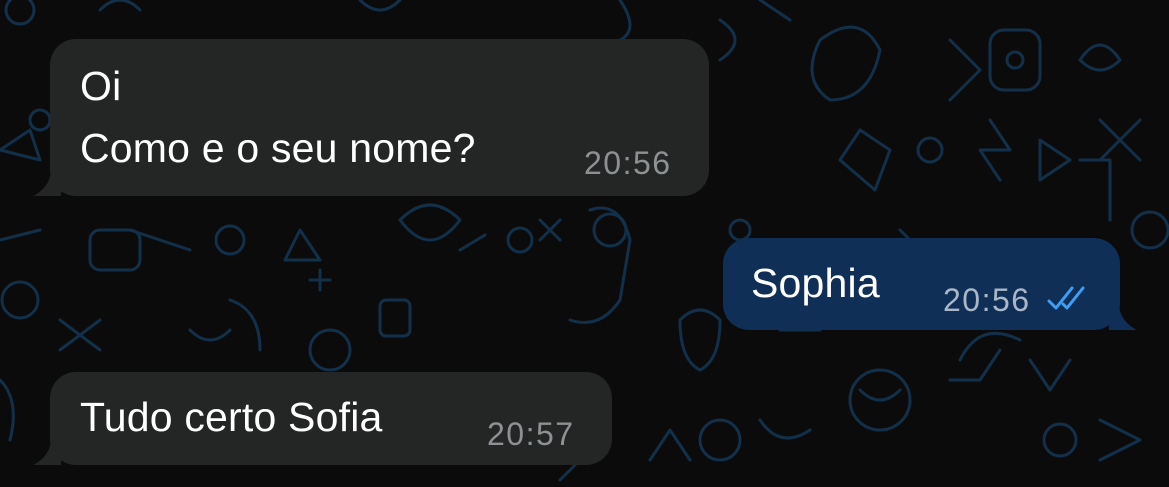  Describe the element at coordinates (101, 86) in the screenshot. I see `message-text-line: Oi` at that location.